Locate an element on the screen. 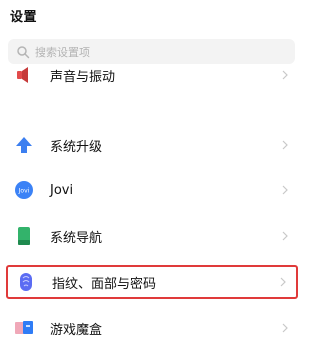 Image resolution: width=320 pixels, height=347 pixels. game-box-icon is located at coordinates (24, 328).